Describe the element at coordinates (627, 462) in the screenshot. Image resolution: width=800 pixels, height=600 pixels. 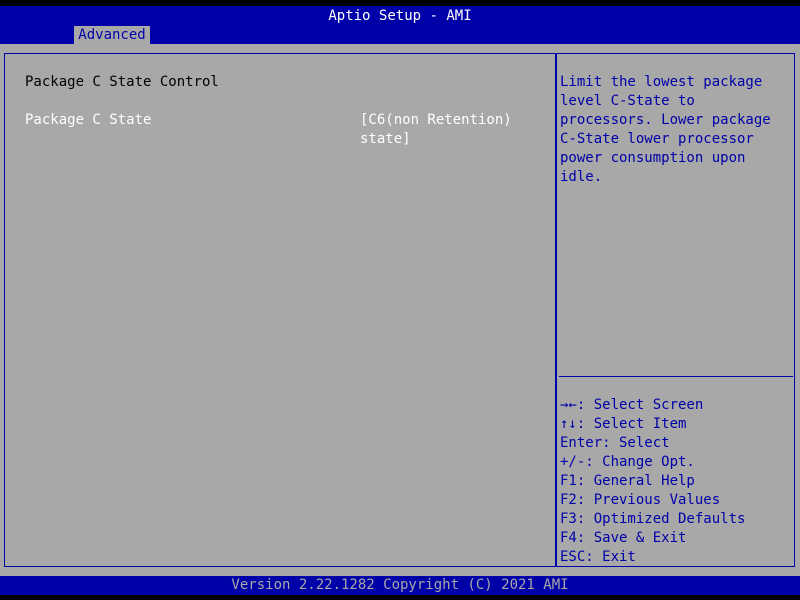
I see `key-help-item: +/-: Change Opt.` at that location.